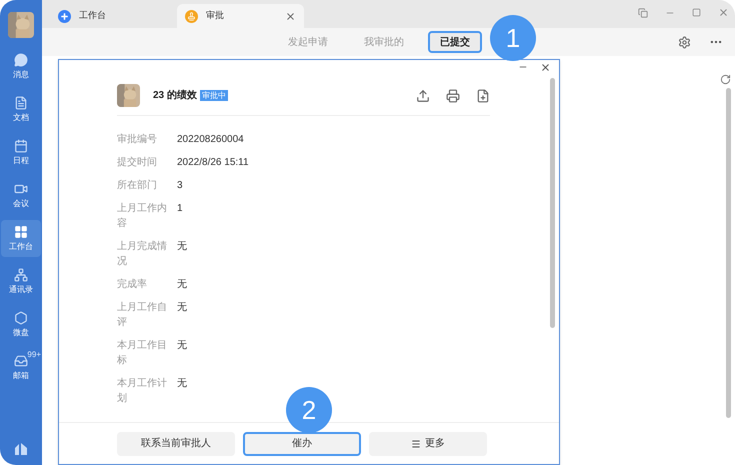  I want to click on settings-icon, so click(684, 42).